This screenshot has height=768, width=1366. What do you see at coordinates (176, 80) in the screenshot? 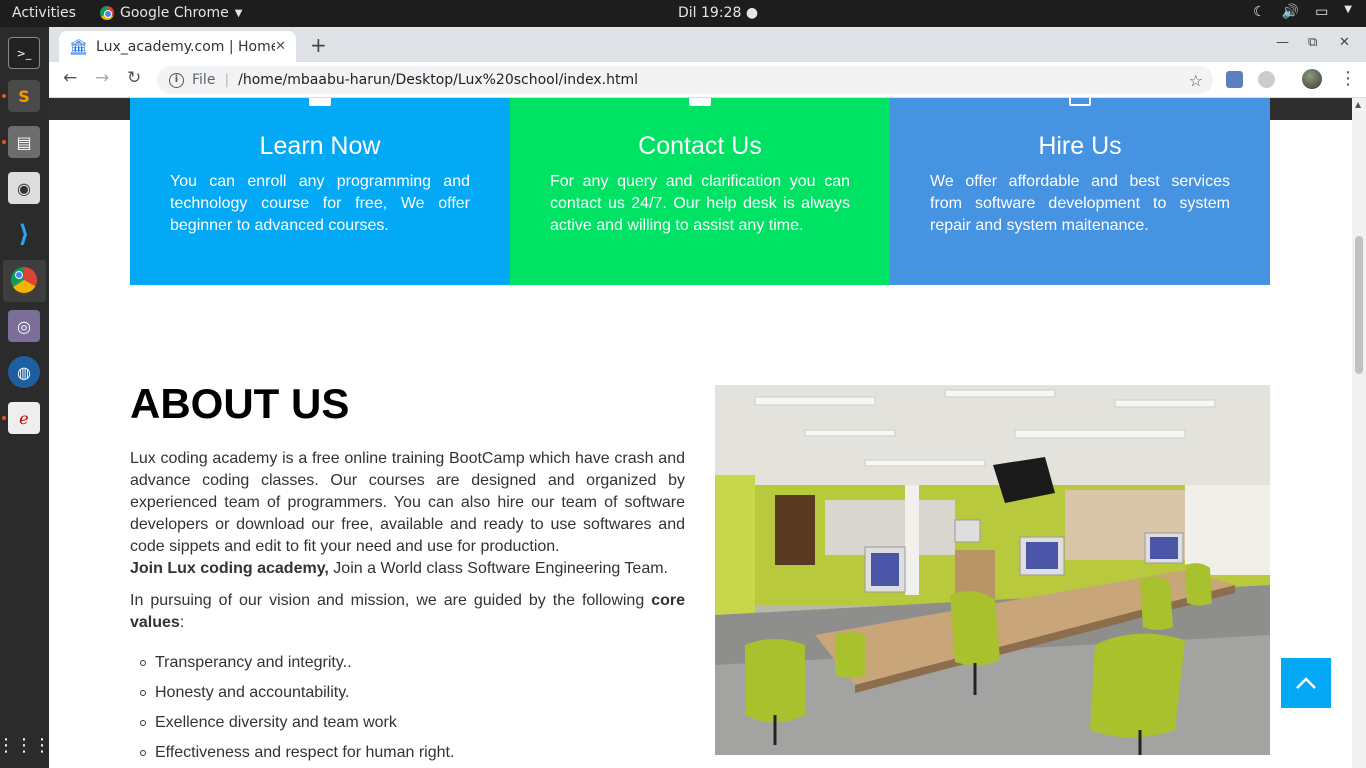
I see `info-icon: i` at bounding box center [176, 80].